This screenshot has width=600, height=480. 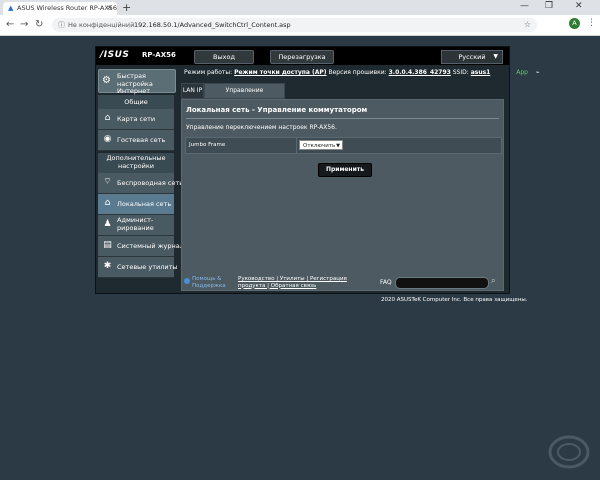 What do you see at coordinates (115, 55) in the screenshot?
I see `asus-logo: /ISUS` at bounding box center [115, 55].